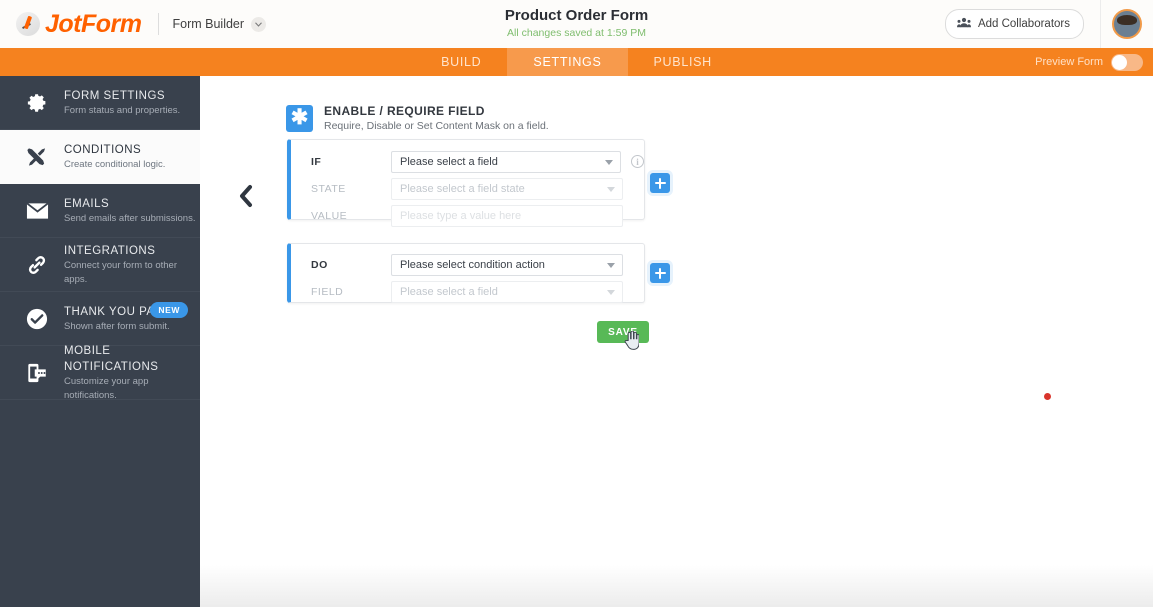 This screenshot has width=1153, height=607. I want to click on panel-title: ENABLE / REQUIRE FIELD, so click(404, 111).